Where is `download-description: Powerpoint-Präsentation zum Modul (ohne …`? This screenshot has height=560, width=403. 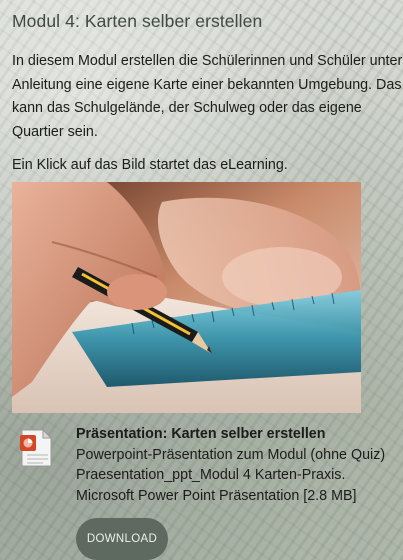 download-description: Powerpoint-Präsentation zum Modul (ohne … is located at coordinates (231, 454).